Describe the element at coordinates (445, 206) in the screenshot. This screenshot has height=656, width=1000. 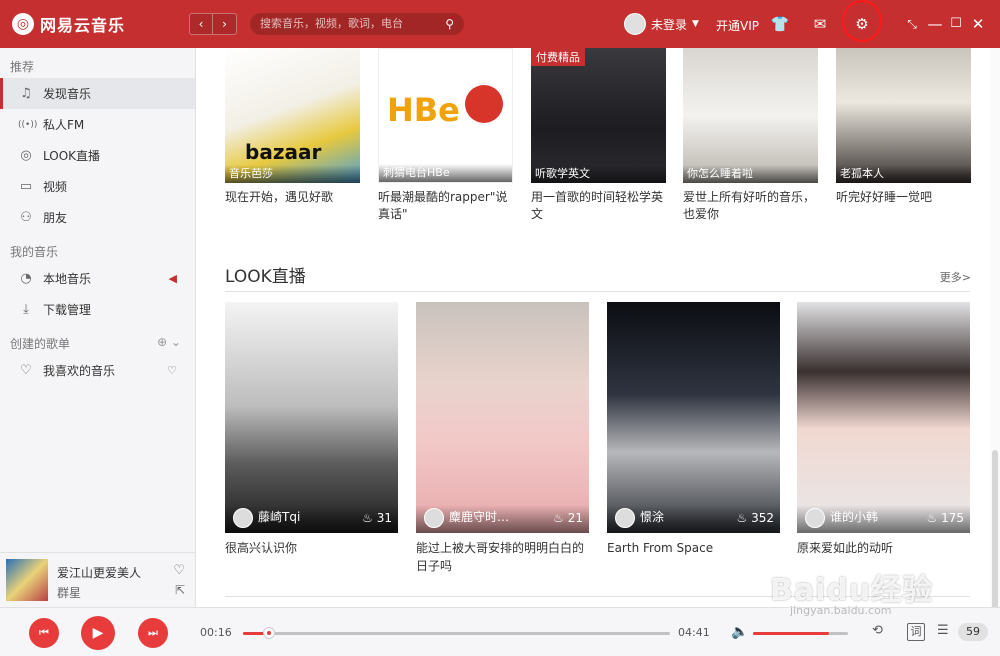
I see `playlist-title: 听最潮最酷的rapper"说真话"` at that location.